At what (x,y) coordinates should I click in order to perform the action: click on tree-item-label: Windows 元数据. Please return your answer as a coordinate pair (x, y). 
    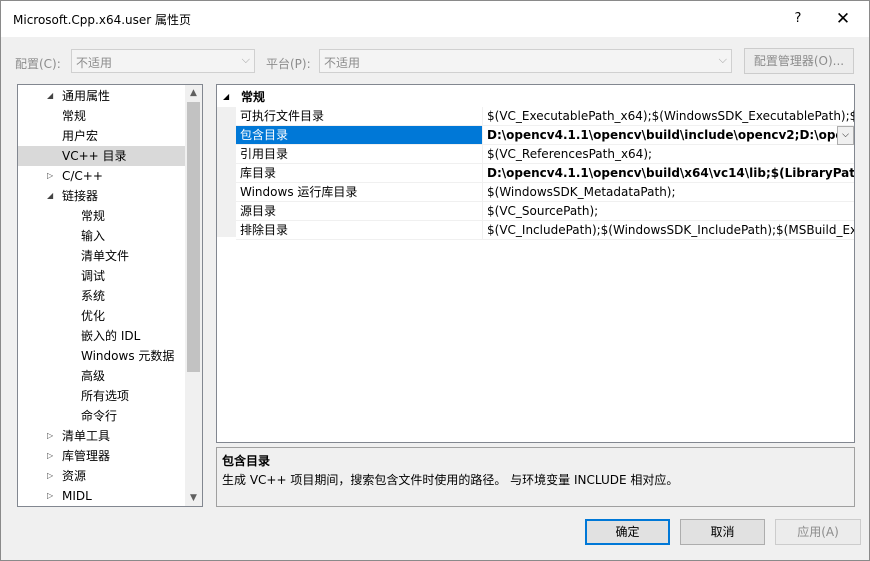
    Looking at the image, I should click on (128, 356).